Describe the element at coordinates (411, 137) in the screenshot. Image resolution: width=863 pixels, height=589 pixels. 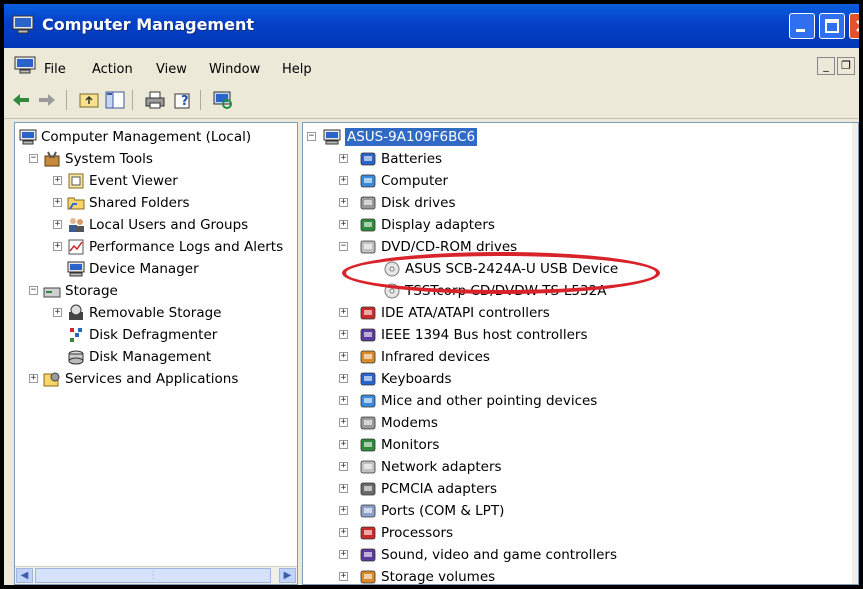
I see `selected-computer-name: ASUS-9A109F6BC6` at that location.